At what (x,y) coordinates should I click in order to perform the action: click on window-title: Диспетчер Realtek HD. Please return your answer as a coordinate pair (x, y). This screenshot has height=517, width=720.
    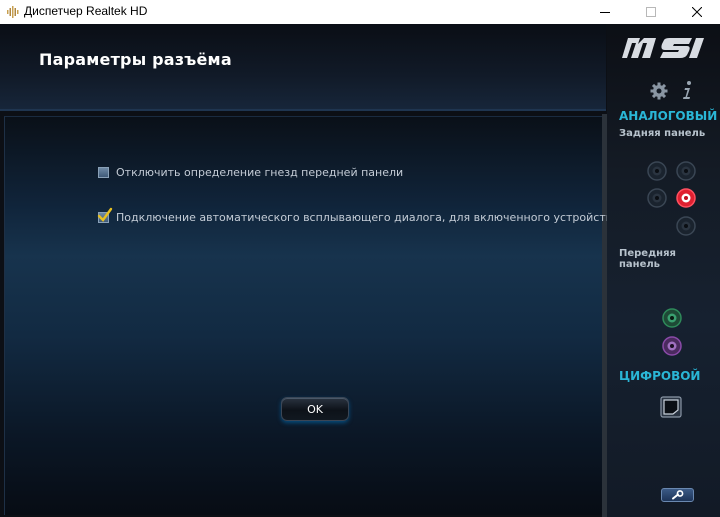
    Looking at the image, I should click on (86, 11).